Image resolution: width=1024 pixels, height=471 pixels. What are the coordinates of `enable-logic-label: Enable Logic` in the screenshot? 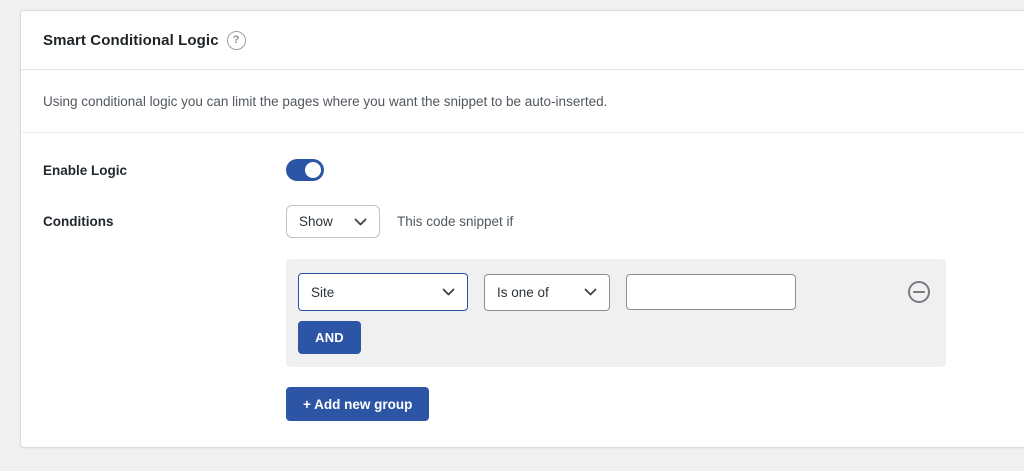 It's located at (85, 170).